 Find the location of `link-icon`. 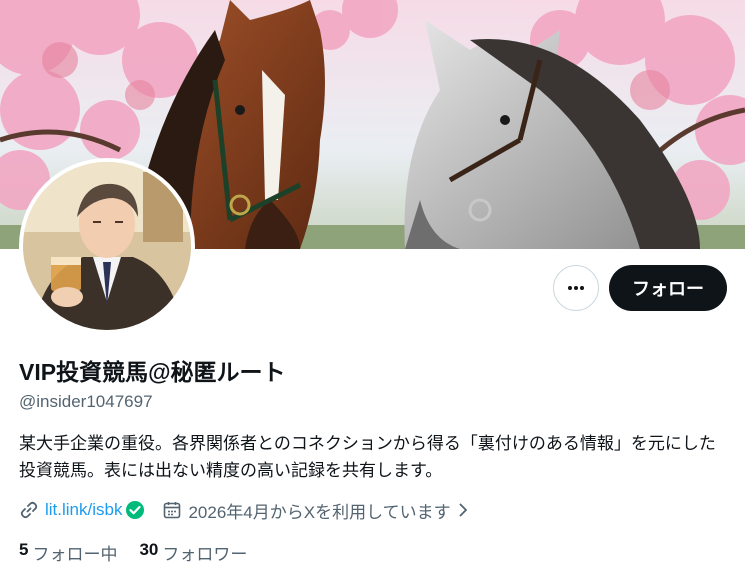

link-icon is located at coordinates (29, 510).